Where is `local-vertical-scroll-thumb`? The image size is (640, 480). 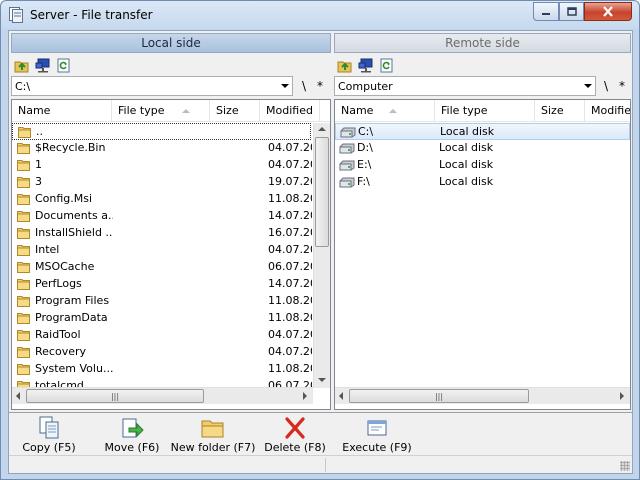
local-vertical-scroll-thumb is located at coordinates (322, 192).